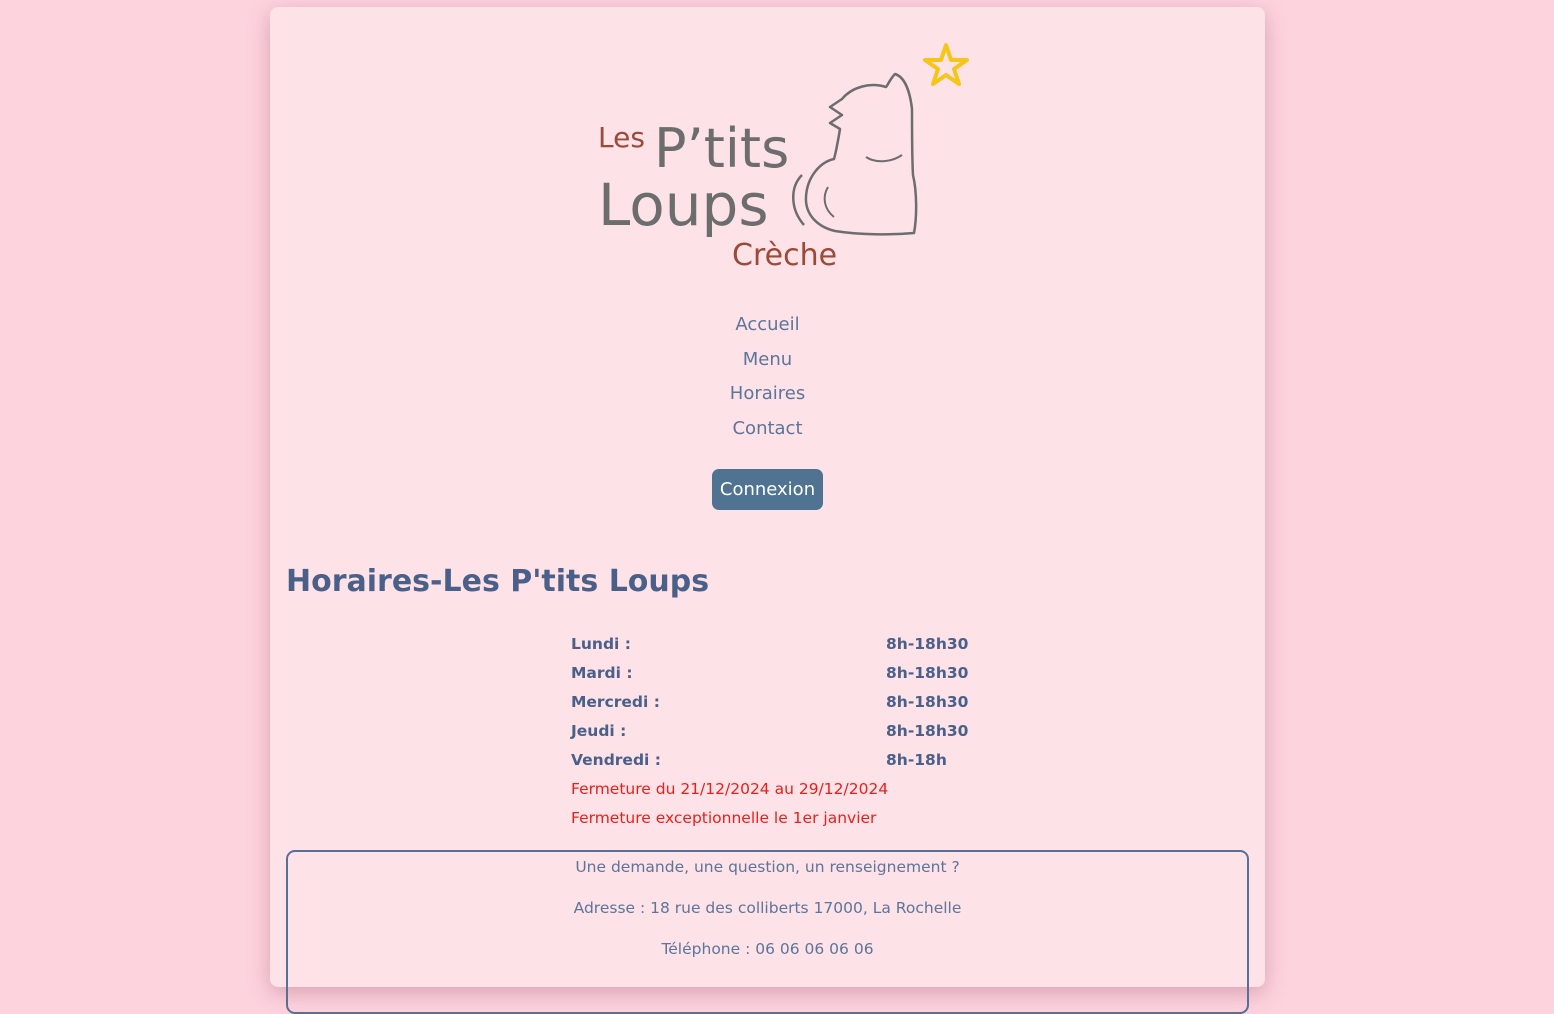  Describe the element at coordinates (730, 789) in the screenshot. I see `closure-notice: Fermeture du 21/12/2024 au 29/12/2024` at that location.